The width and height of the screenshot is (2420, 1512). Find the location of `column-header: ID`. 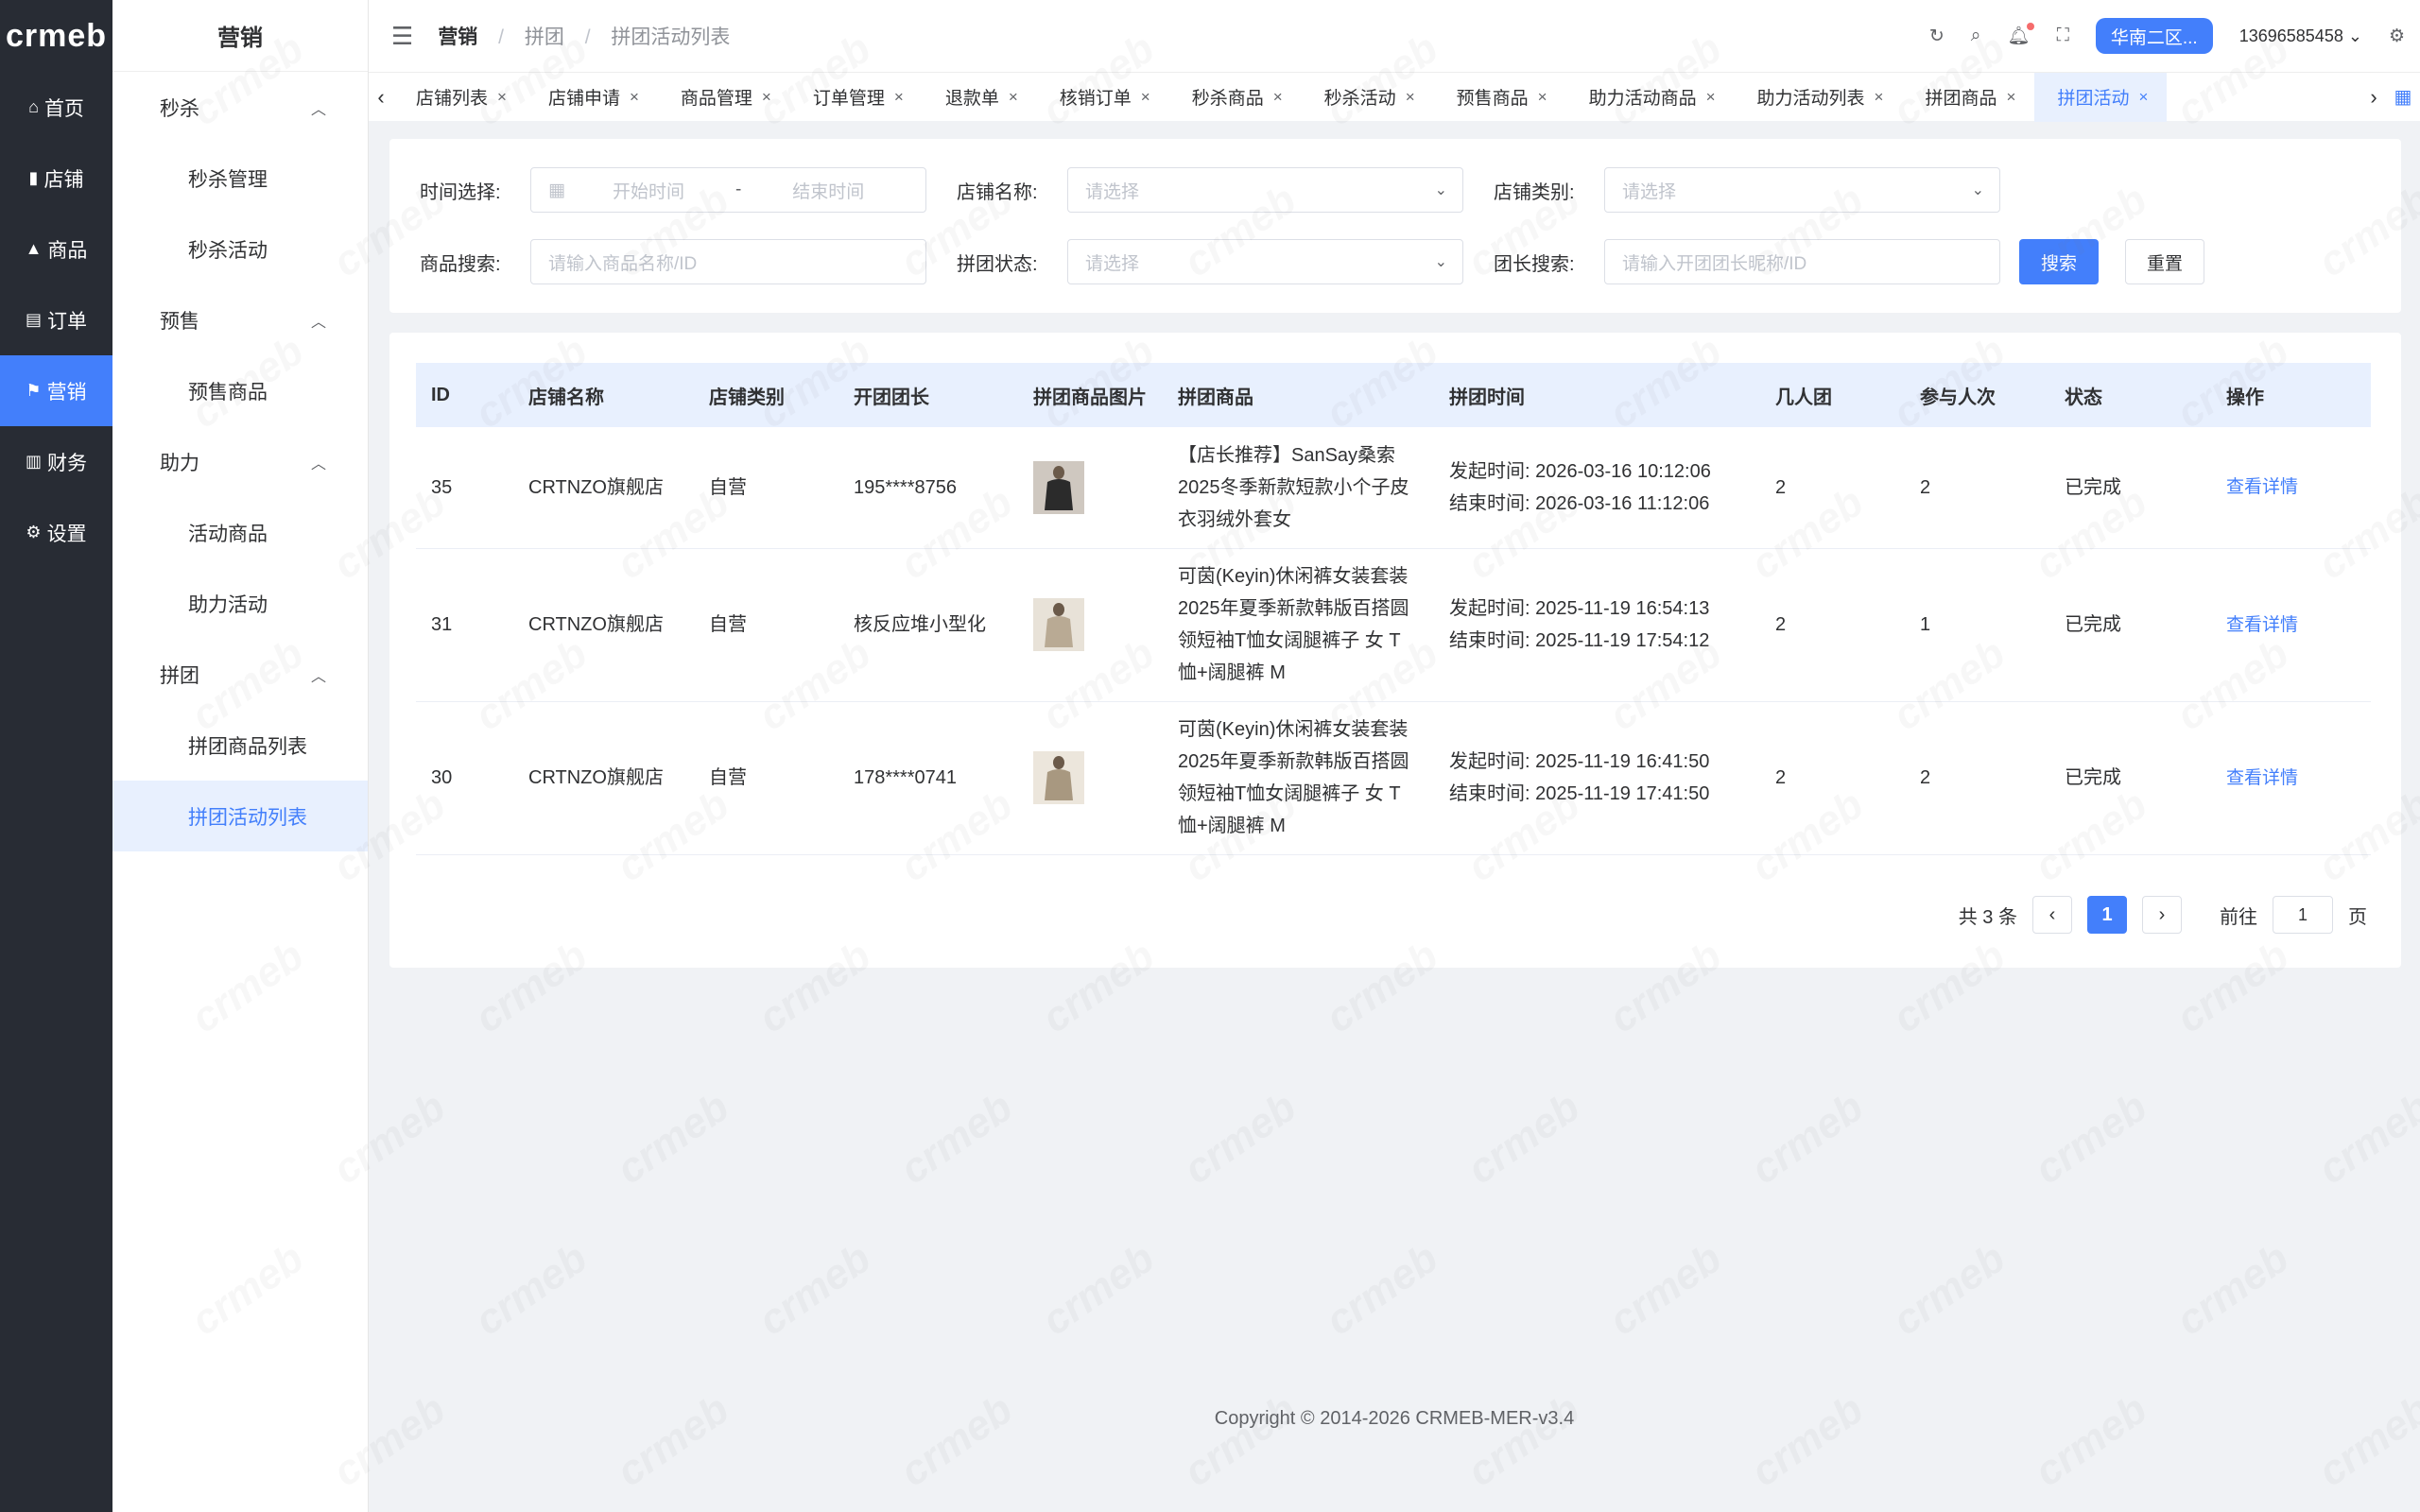

column-header: ID is located at coordinates (464, 395).